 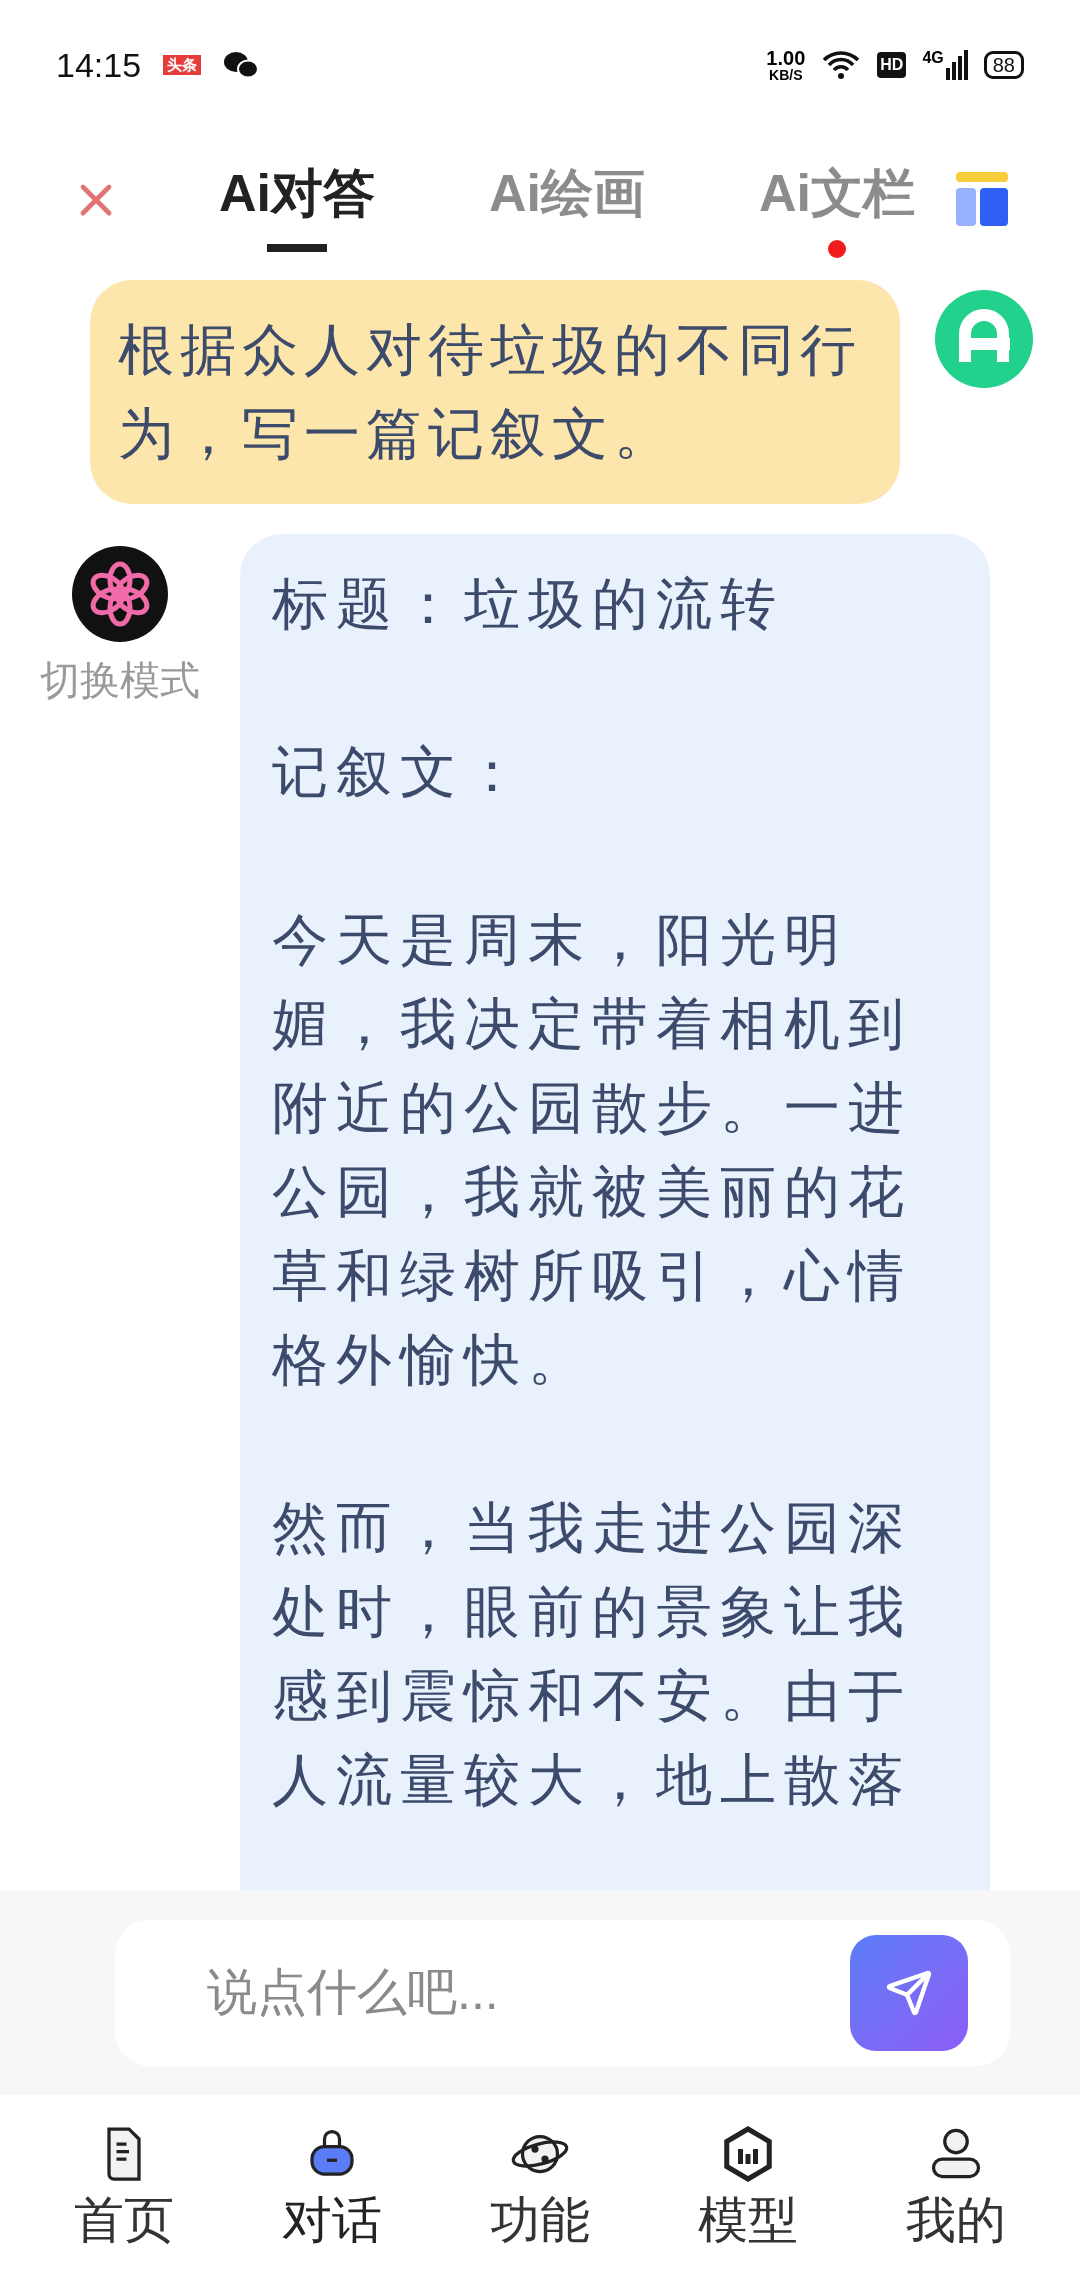 What do you see at coordinates (528, 604) in the screenshot?
I see `message-text: 标题：垃圾的流转` at bounding box center [528, 604].